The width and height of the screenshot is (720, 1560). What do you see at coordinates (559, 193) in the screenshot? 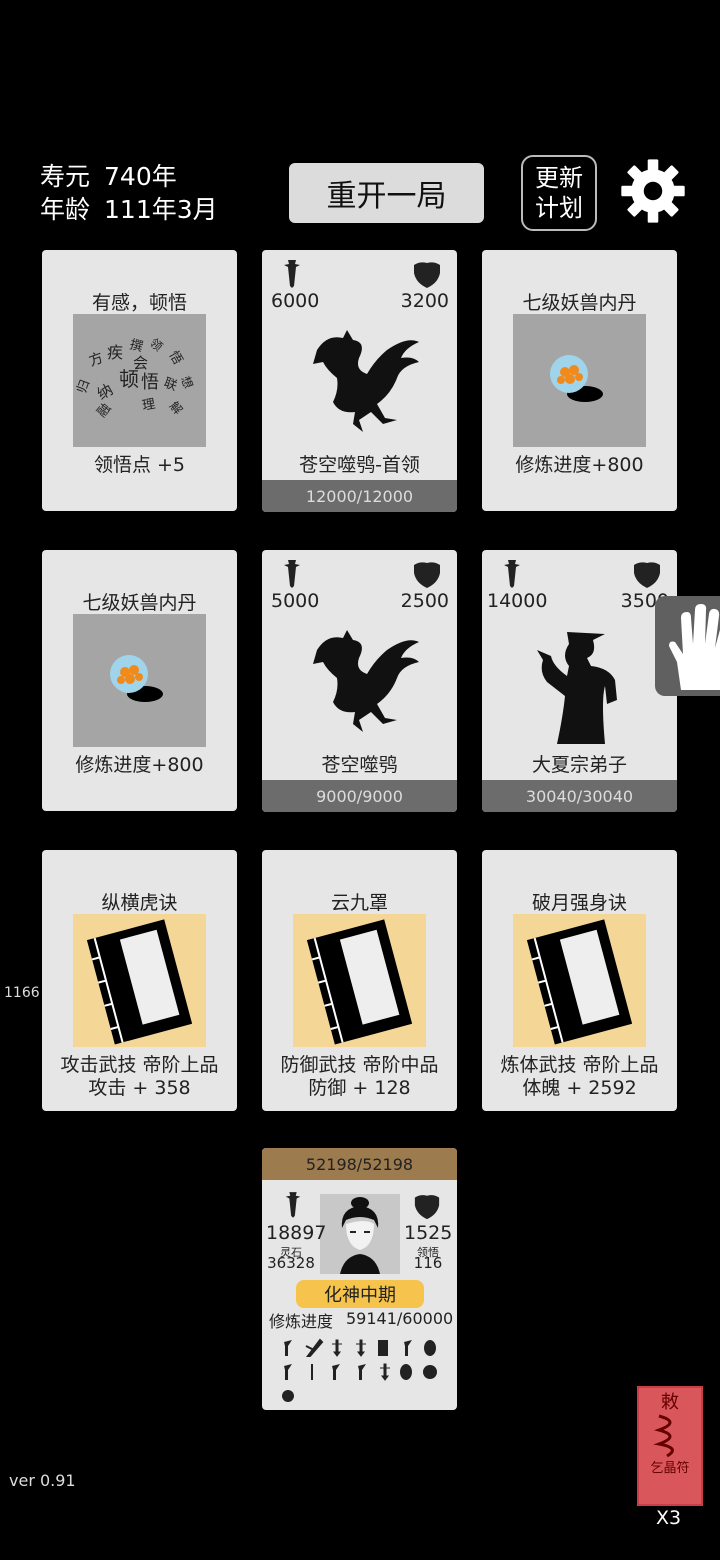
I see `update-plan-button: 更新 计划` at bounding box center [559, 193].